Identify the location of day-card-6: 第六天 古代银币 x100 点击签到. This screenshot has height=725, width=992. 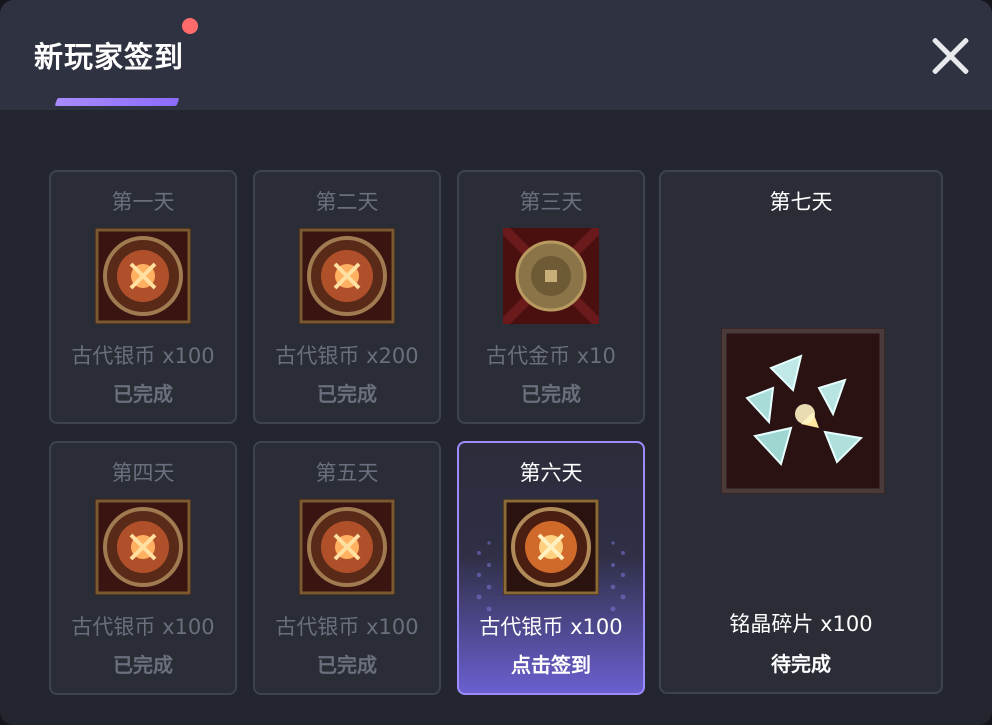
(551, 568).